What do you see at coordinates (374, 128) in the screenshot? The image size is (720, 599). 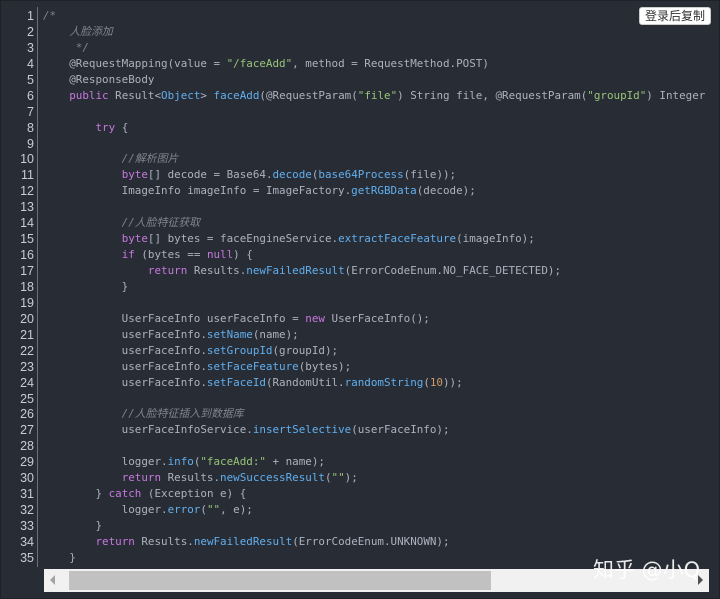 I see `code-line: try {` at bounding box center [374, 128].